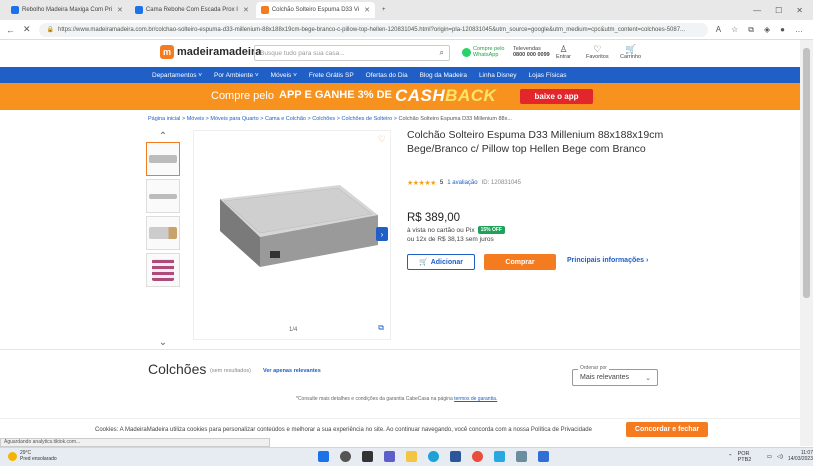 This screenshot has width=813, height=466. What do you see at coordinates (163, 136) in the screenshot?
I see `chevron-up-icon: ⌃` at bounding box center [163, 136].